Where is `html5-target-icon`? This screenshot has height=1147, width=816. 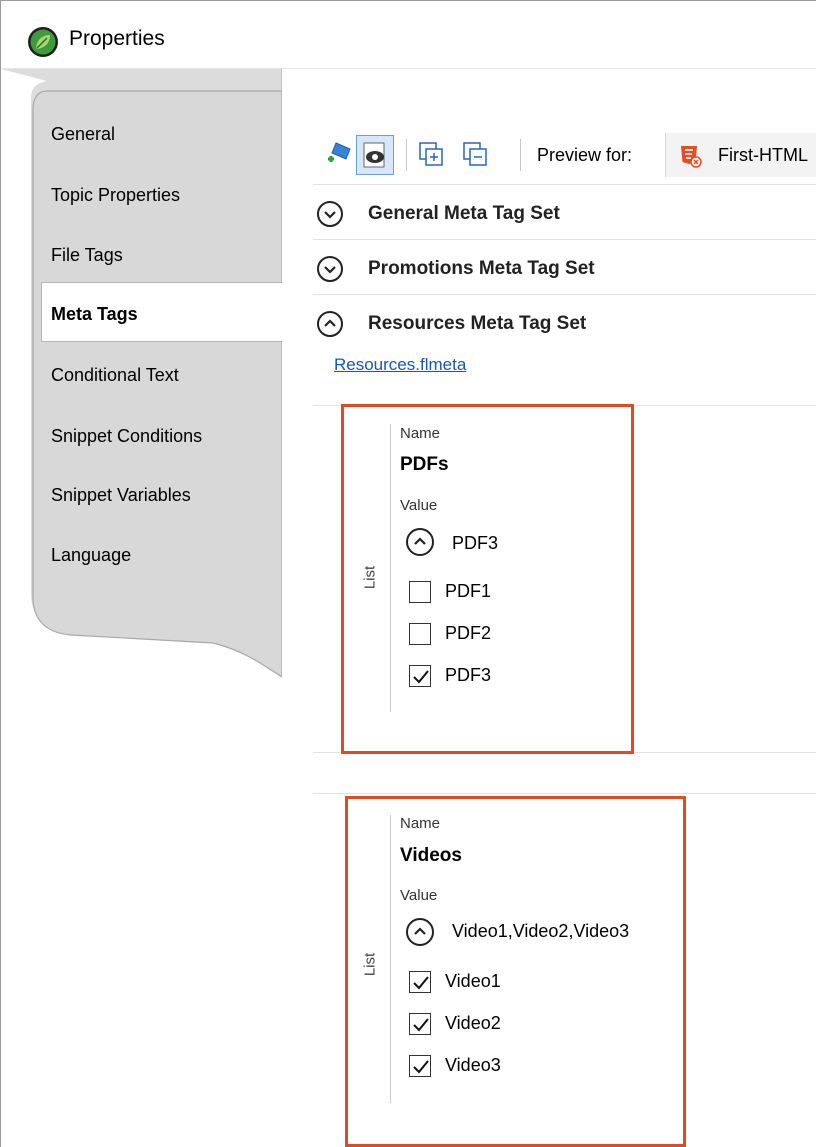 html5-target-icon is located at coordinates (691, 157).